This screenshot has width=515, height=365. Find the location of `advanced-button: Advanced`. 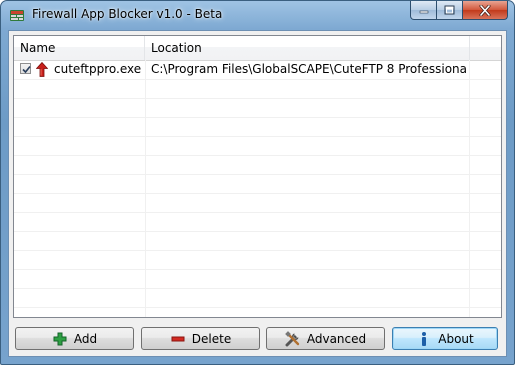

advanced-button: Advanced is located at coordinates (325, 338).